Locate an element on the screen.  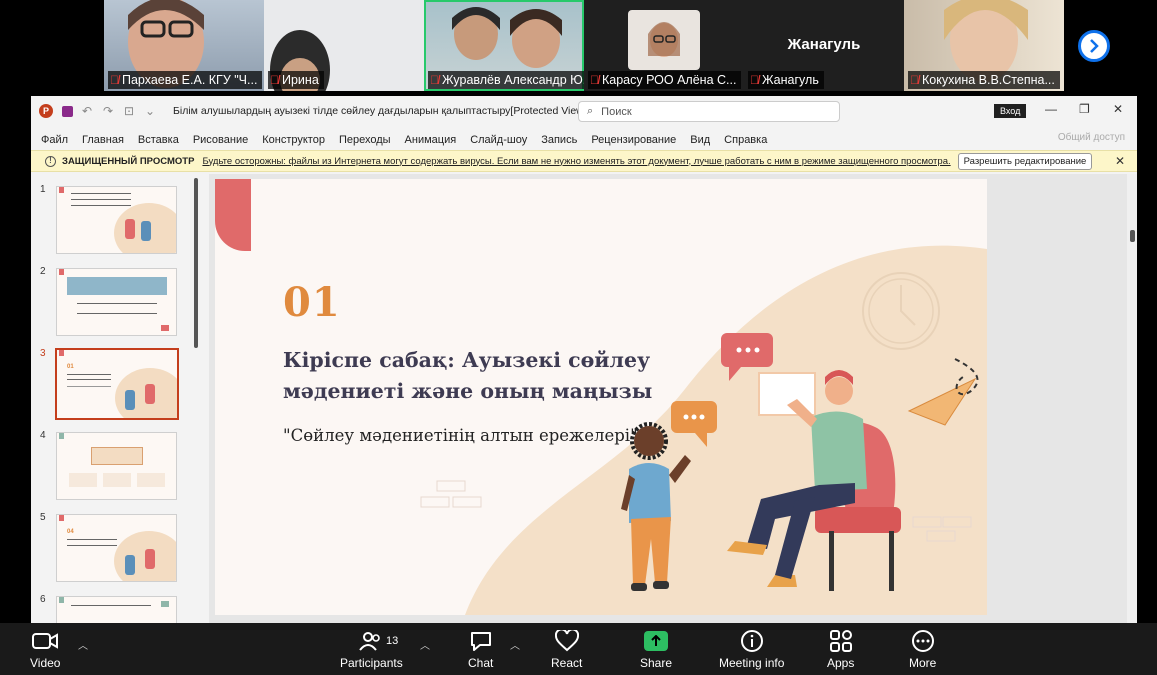
tab-view: Вид is located at coordinates (700, 140).